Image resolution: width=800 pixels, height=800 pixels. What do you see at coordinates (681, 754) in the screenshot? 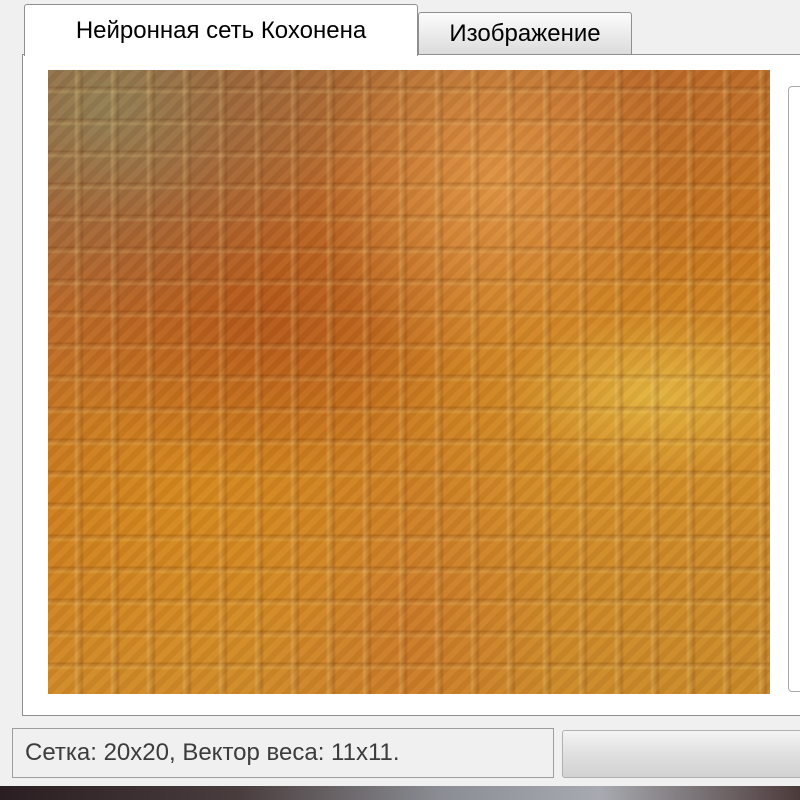
I see `progress-bar` at bounding box center [681, 754].